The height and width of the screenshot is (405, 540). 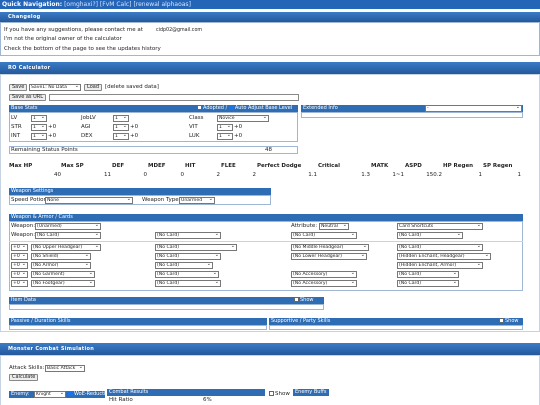 What do you see at coordinates (473, 108) in the screenshot?
I see `extended-info-select: -` at bounding box center [473, 108].